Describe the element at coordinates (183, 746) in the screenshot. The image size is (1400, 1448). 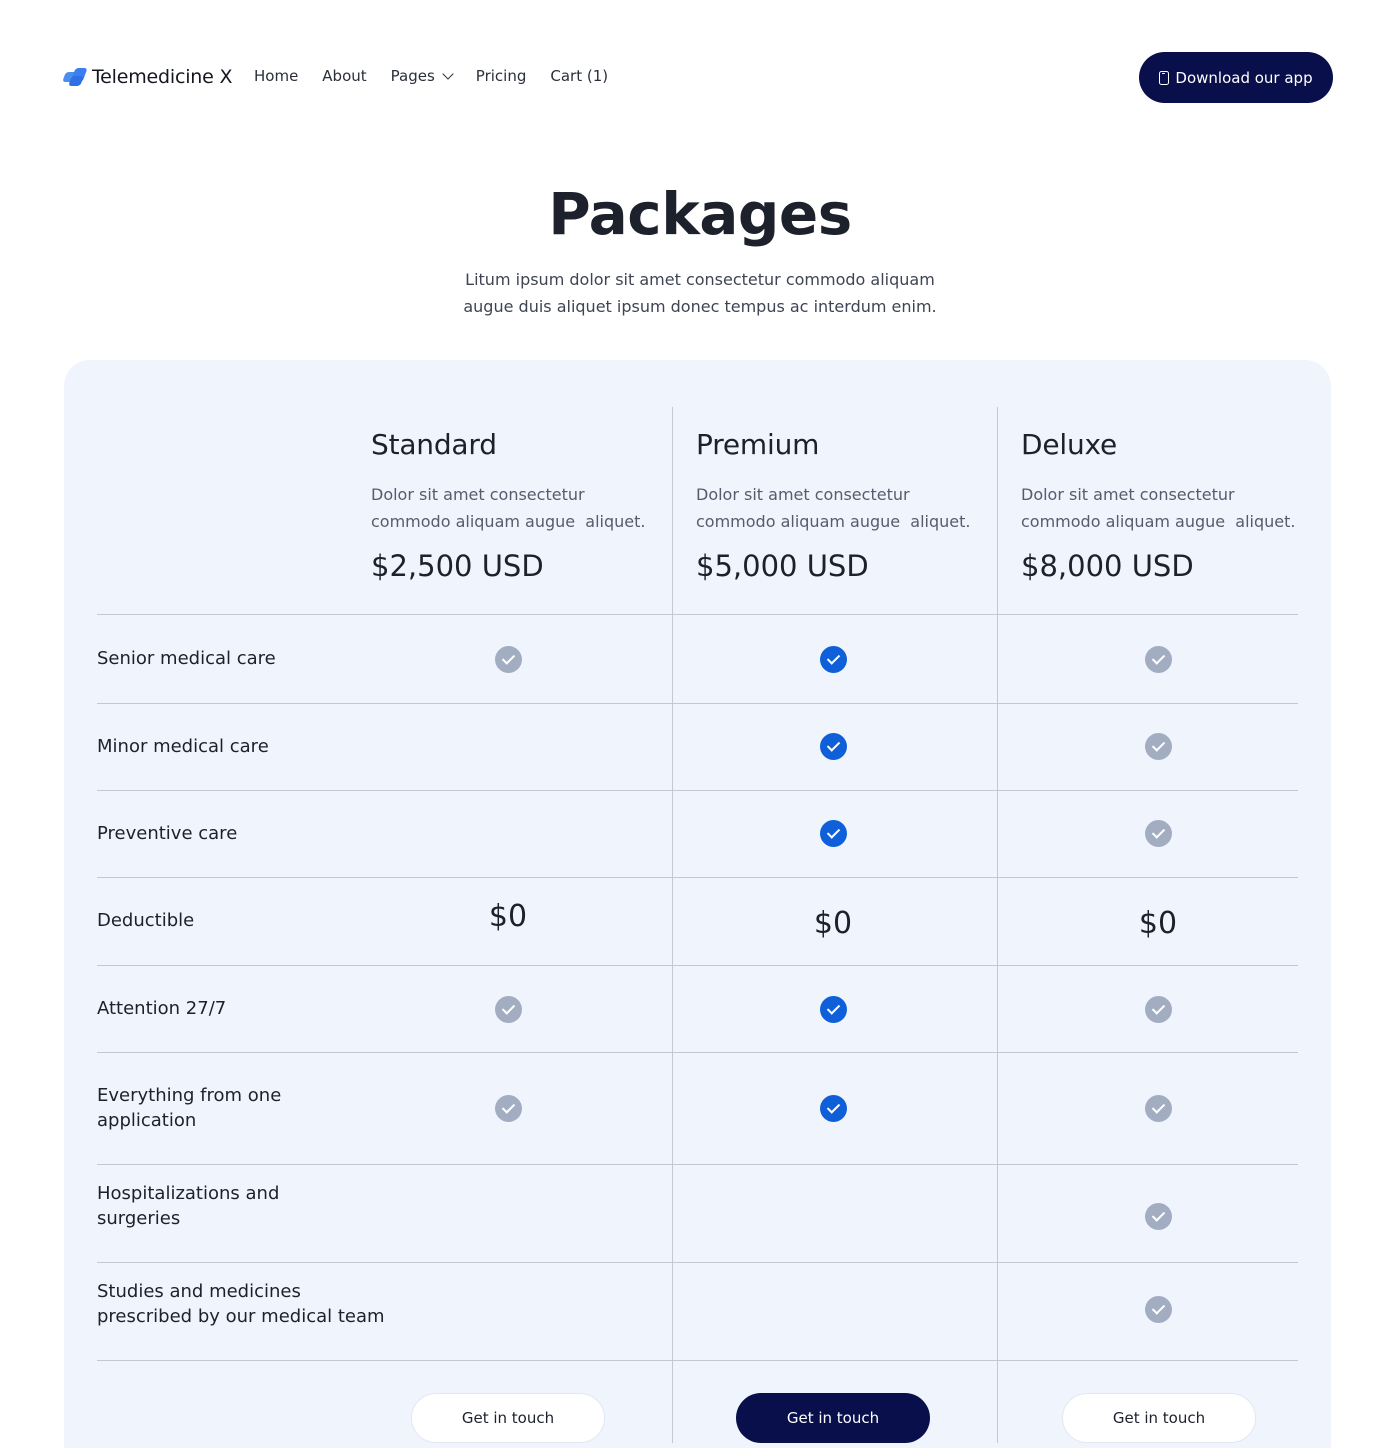
I see `feature-label-line-1: Minor medical care` at that location.